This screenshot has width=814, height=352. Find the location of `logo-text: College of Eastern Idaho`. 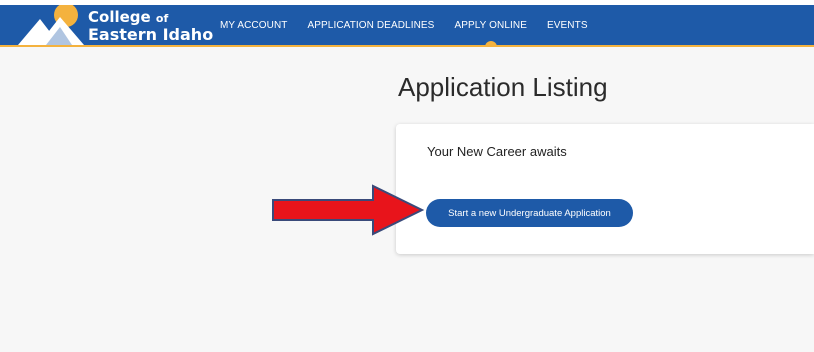

logo-text: College of Eastern Idaho is located at coordinates (150, 26).